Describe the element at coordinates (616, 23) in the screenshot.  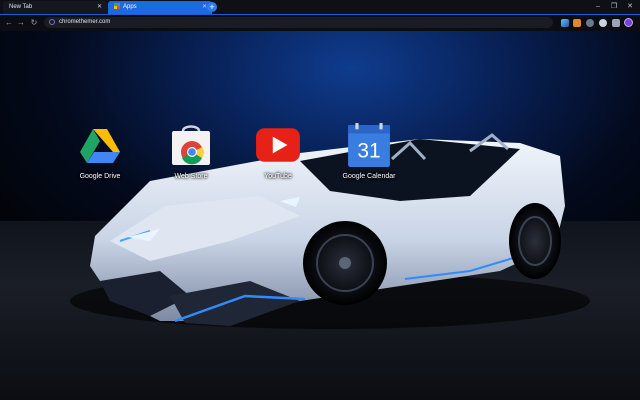
I see `extensions-puzzle-icon` at that location.